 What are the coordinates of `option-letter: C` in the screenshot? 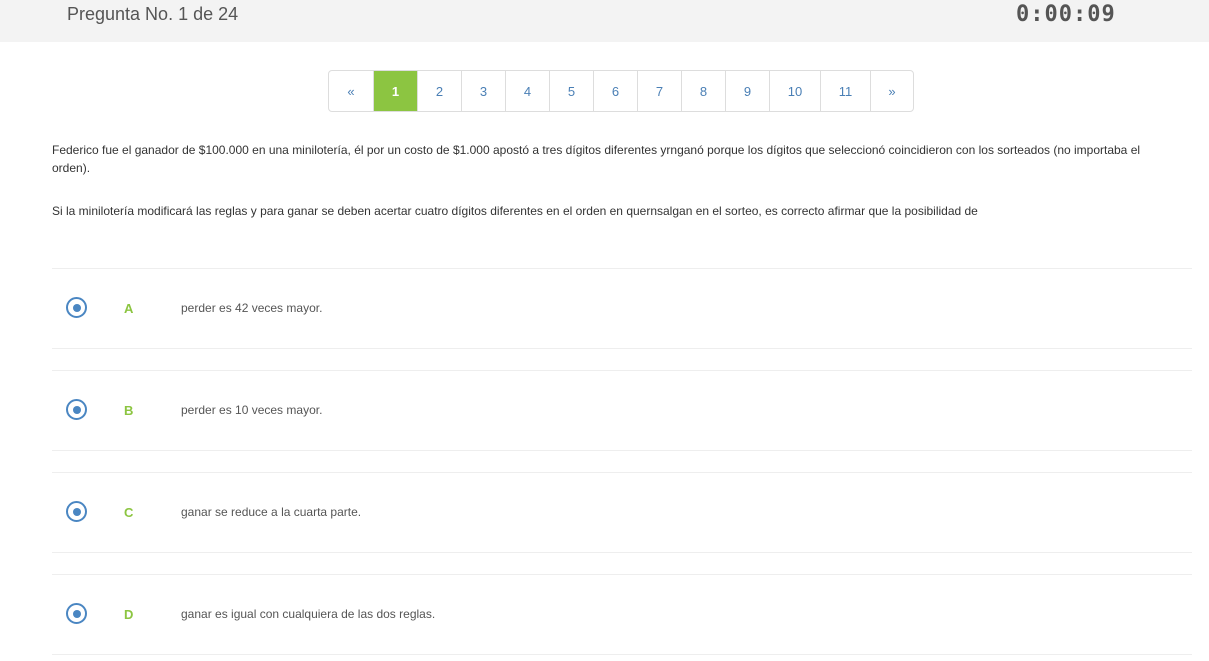 It's located at (129, 512).